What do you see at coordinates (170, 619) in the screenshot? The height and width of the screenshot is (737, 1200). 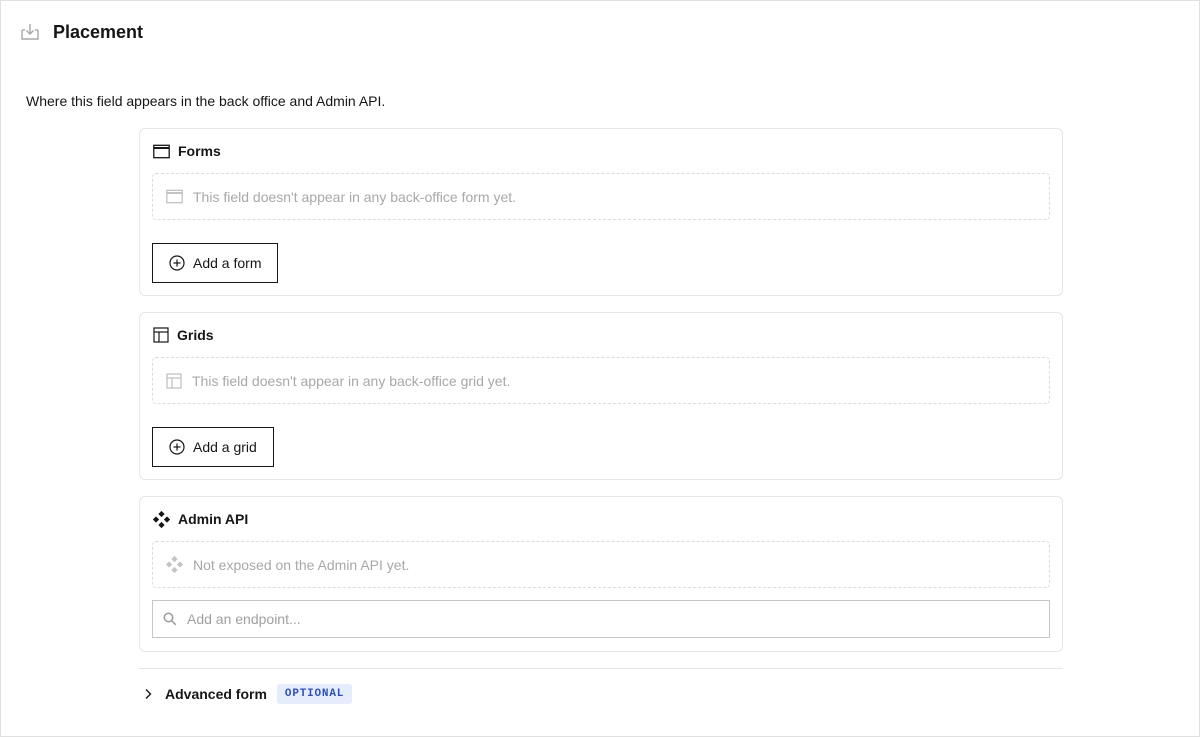 I see `search-icon` at bounding box center [170, 619].